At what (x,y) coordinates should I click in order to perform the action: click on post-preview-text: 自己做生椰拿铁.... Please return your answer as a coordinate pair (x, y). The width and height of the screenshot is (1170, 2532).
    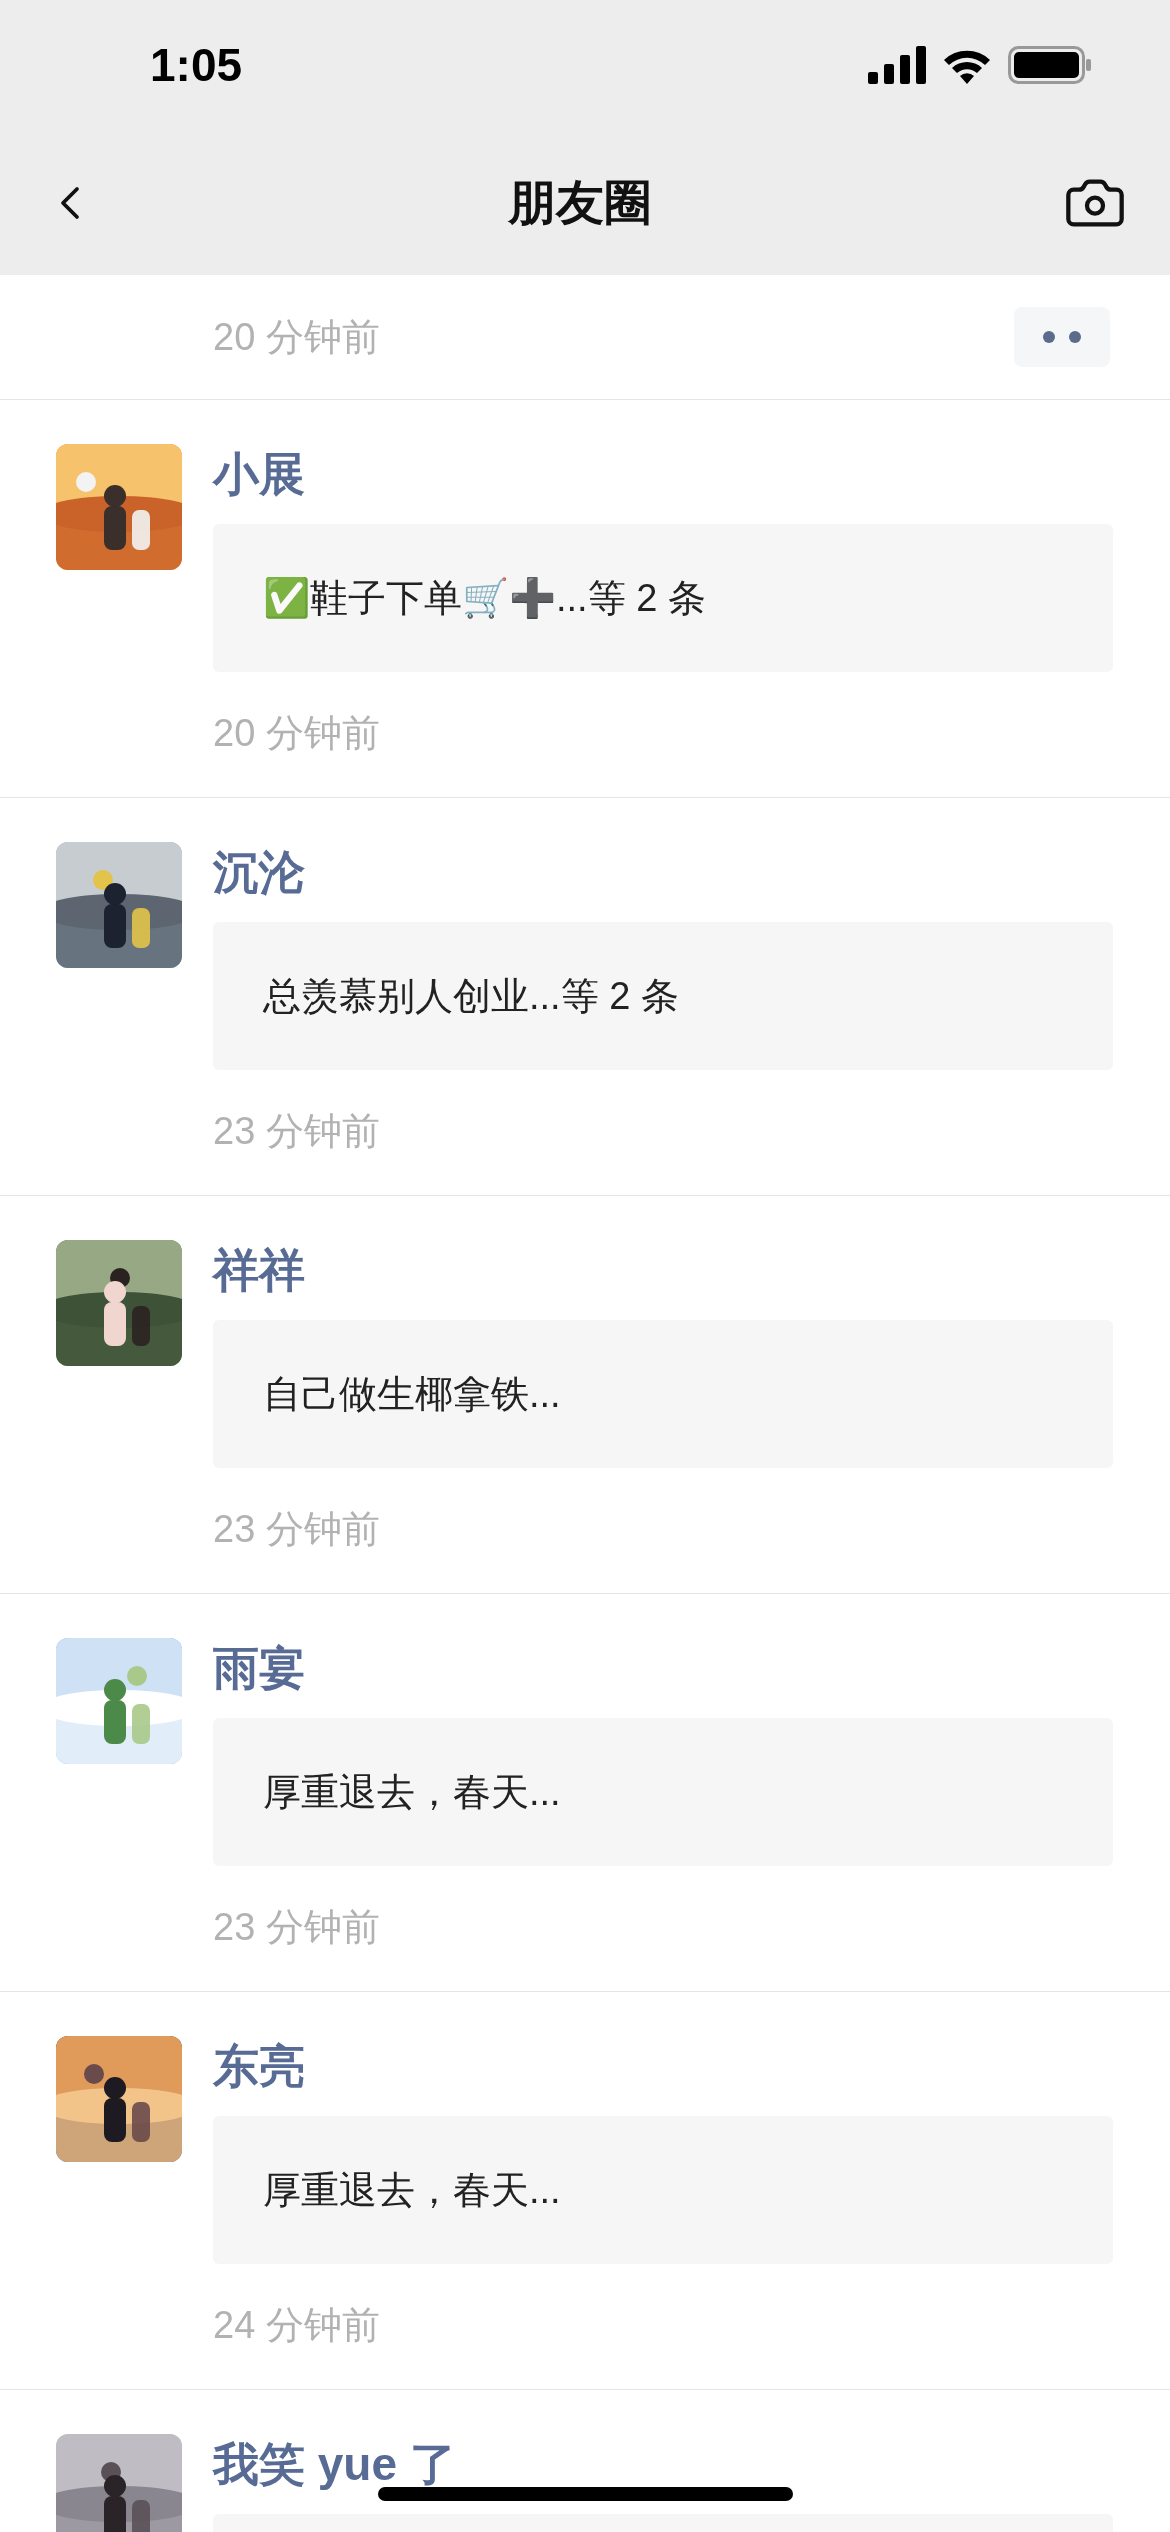
    Looking at the image, I should click on (412, 1394).